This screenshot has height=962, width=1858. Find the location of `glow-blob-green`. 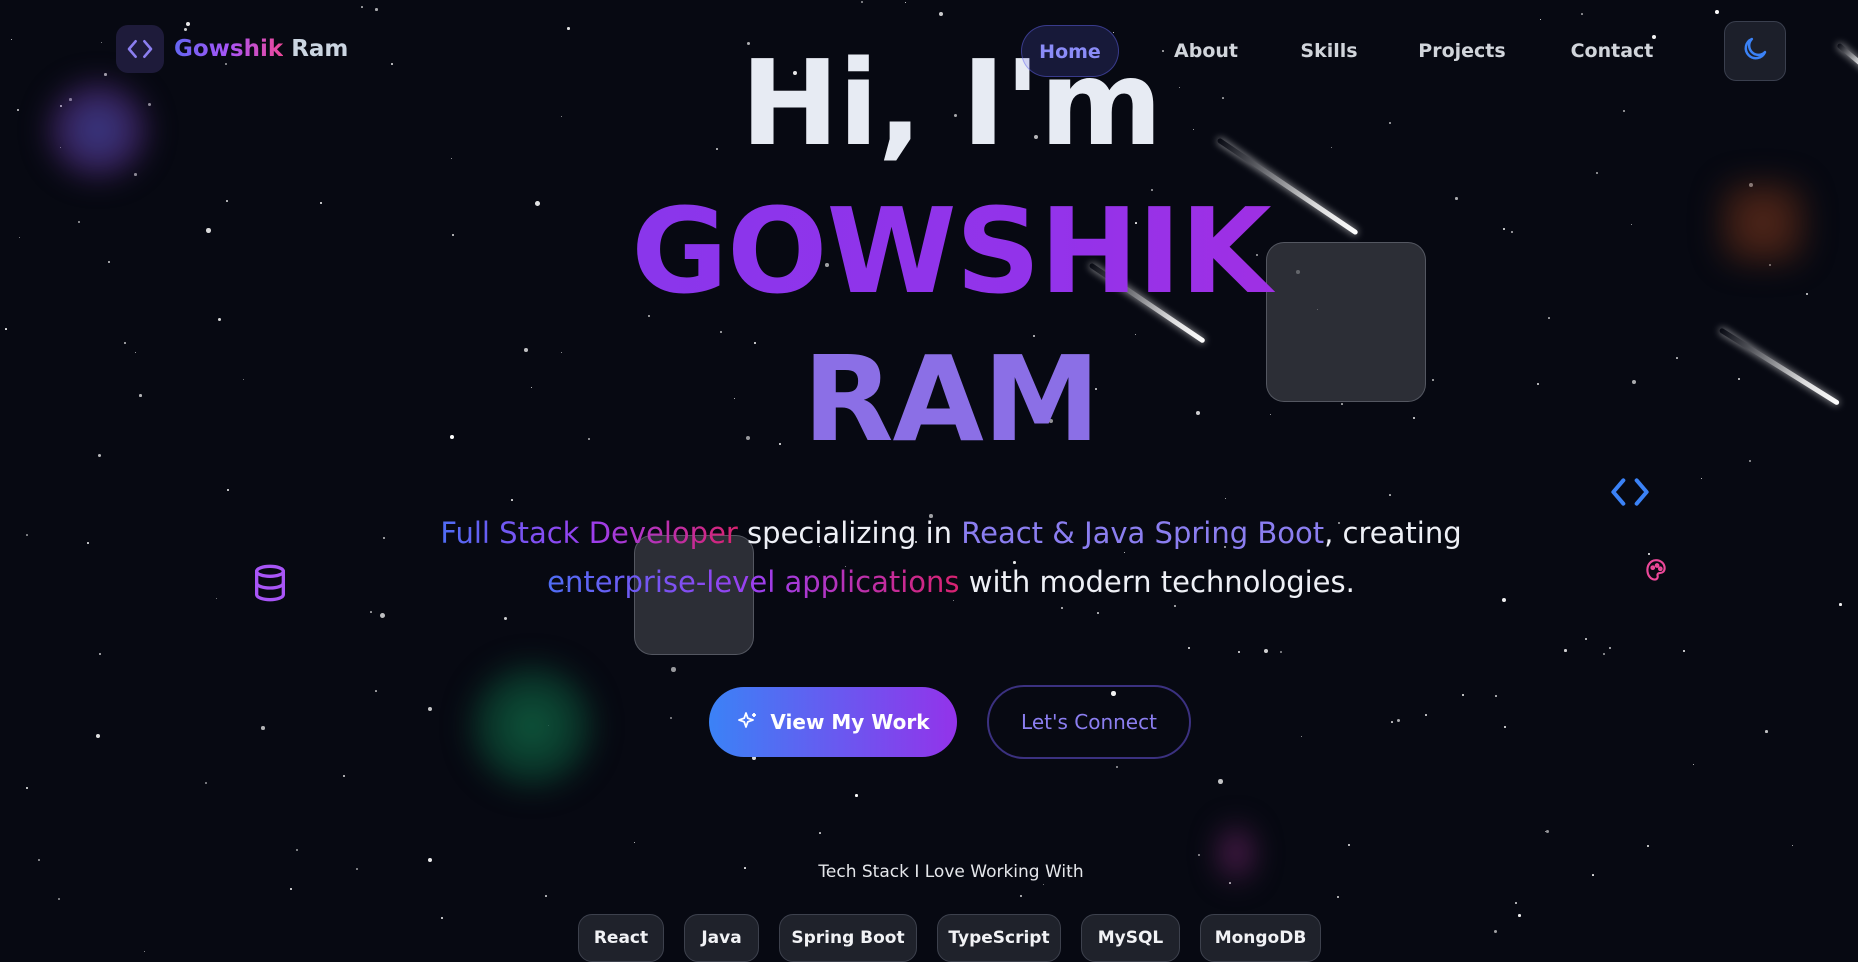

glow-blob-green is located at coordinates (532, 726).